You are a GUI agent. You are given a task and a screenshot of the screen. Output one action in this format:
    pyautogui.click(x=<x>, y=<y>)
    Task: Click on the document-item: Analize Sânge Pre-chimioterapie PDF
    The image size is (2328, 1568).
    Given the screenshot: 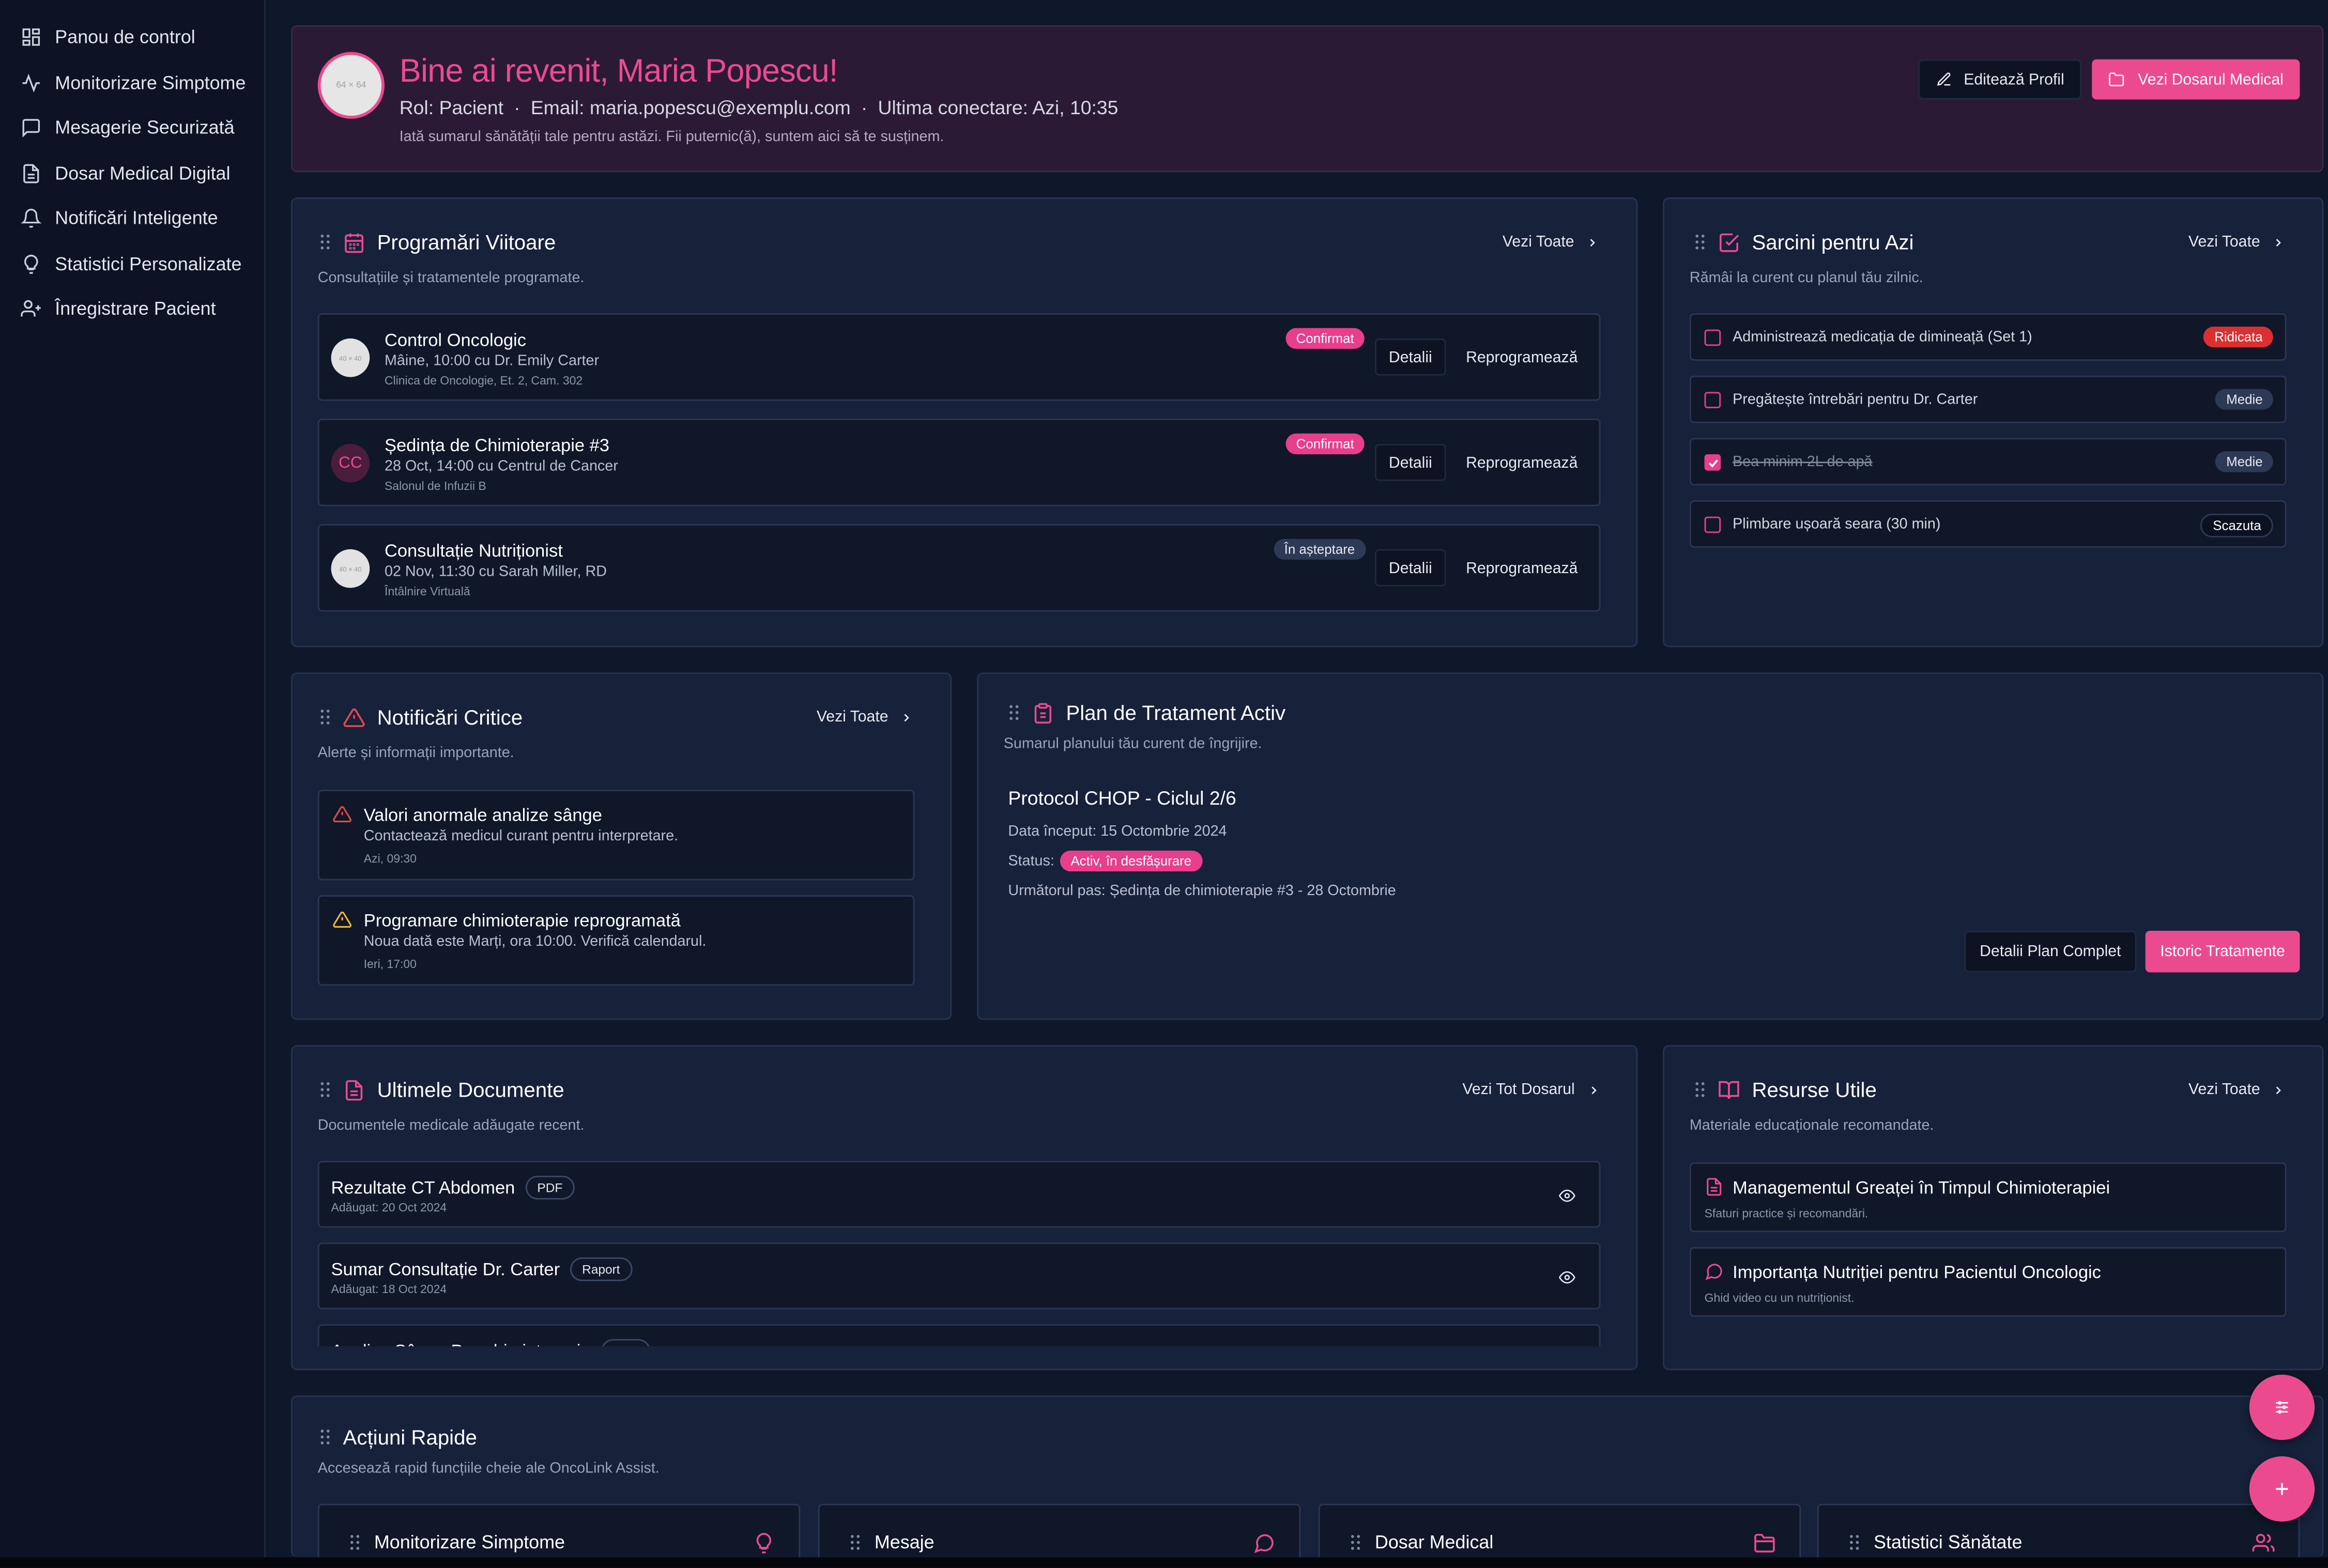 What is the action you would take?
    pyautogui.click(x=959, y=1335)
    